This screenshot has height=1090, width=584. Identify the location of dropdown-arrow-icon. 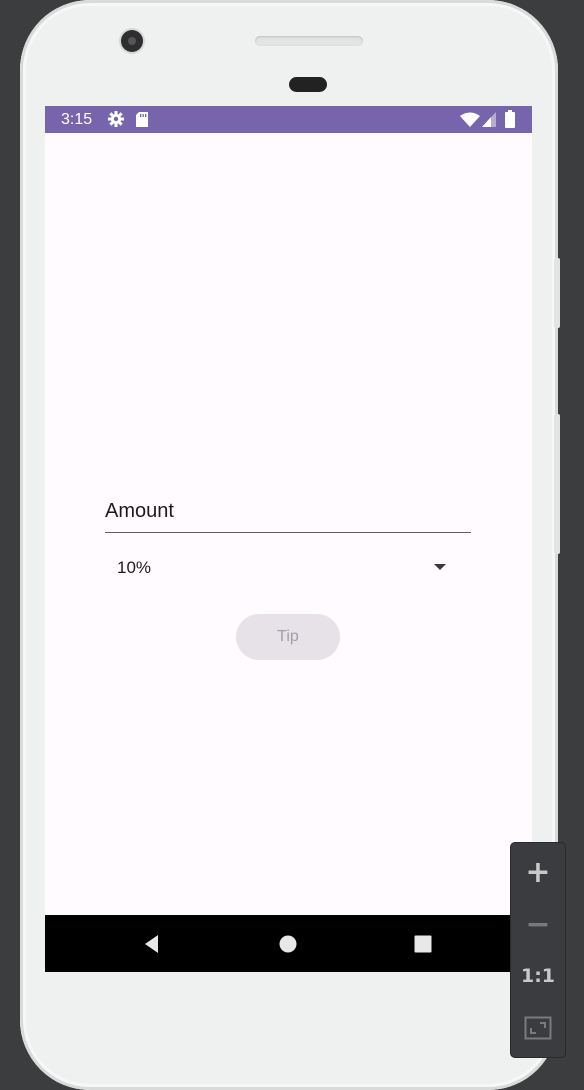
(440, 567).